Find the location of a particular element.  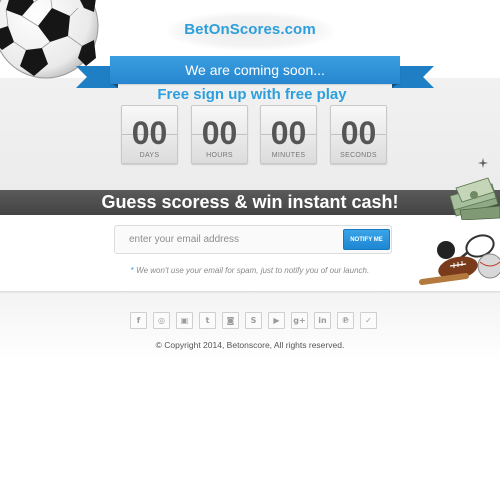

site-logo: BetOnScores.com is located at coordinates (250, 29).